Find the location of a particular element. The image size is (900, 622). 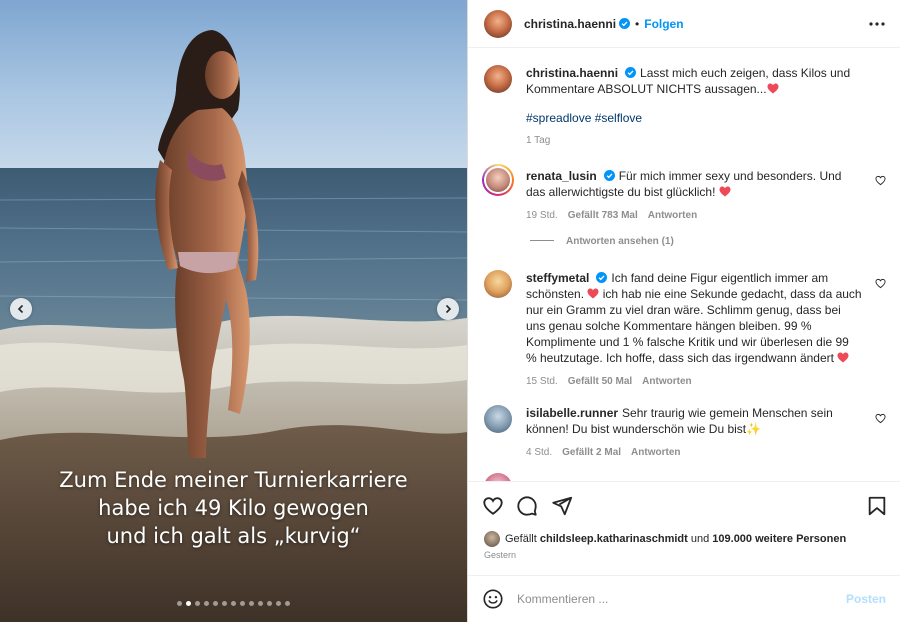

comment-composer: Posten is located at coordinates (684, 598).